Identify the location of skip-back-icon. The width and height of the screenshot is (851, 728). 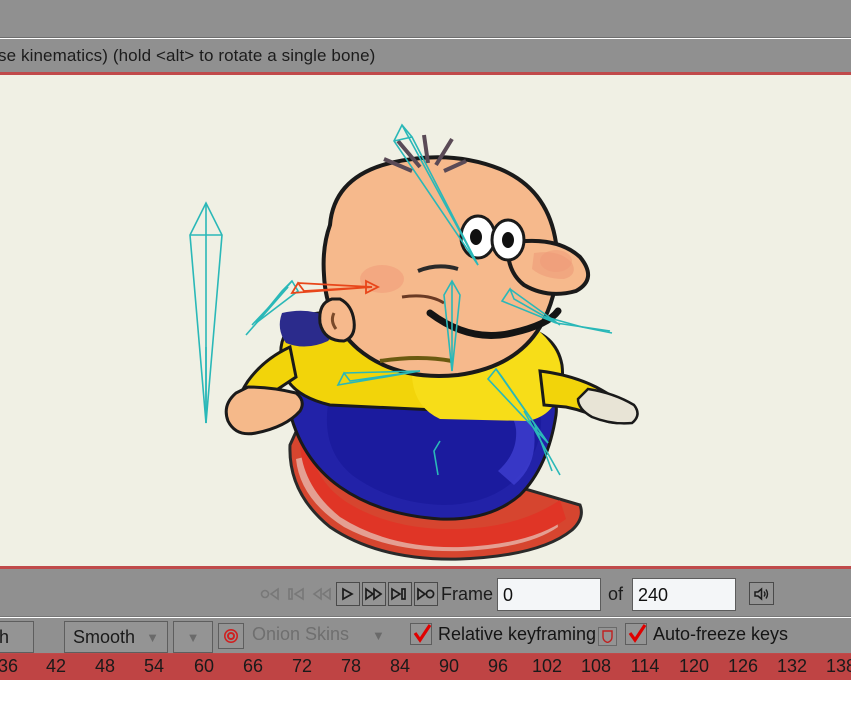
(296, 594).